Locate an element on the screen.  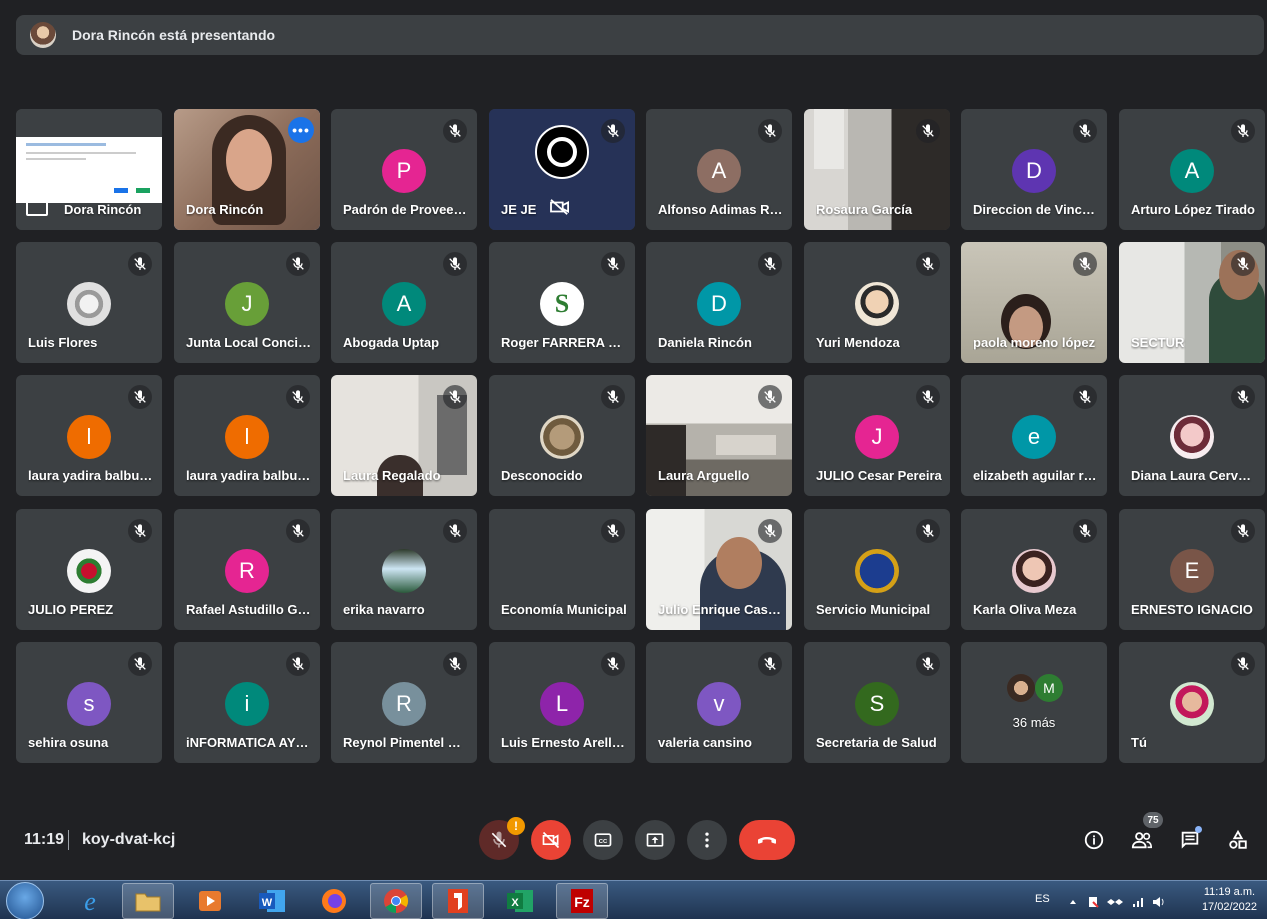
participant-tile: Economía Municipal is located at coordinates (562, 569).